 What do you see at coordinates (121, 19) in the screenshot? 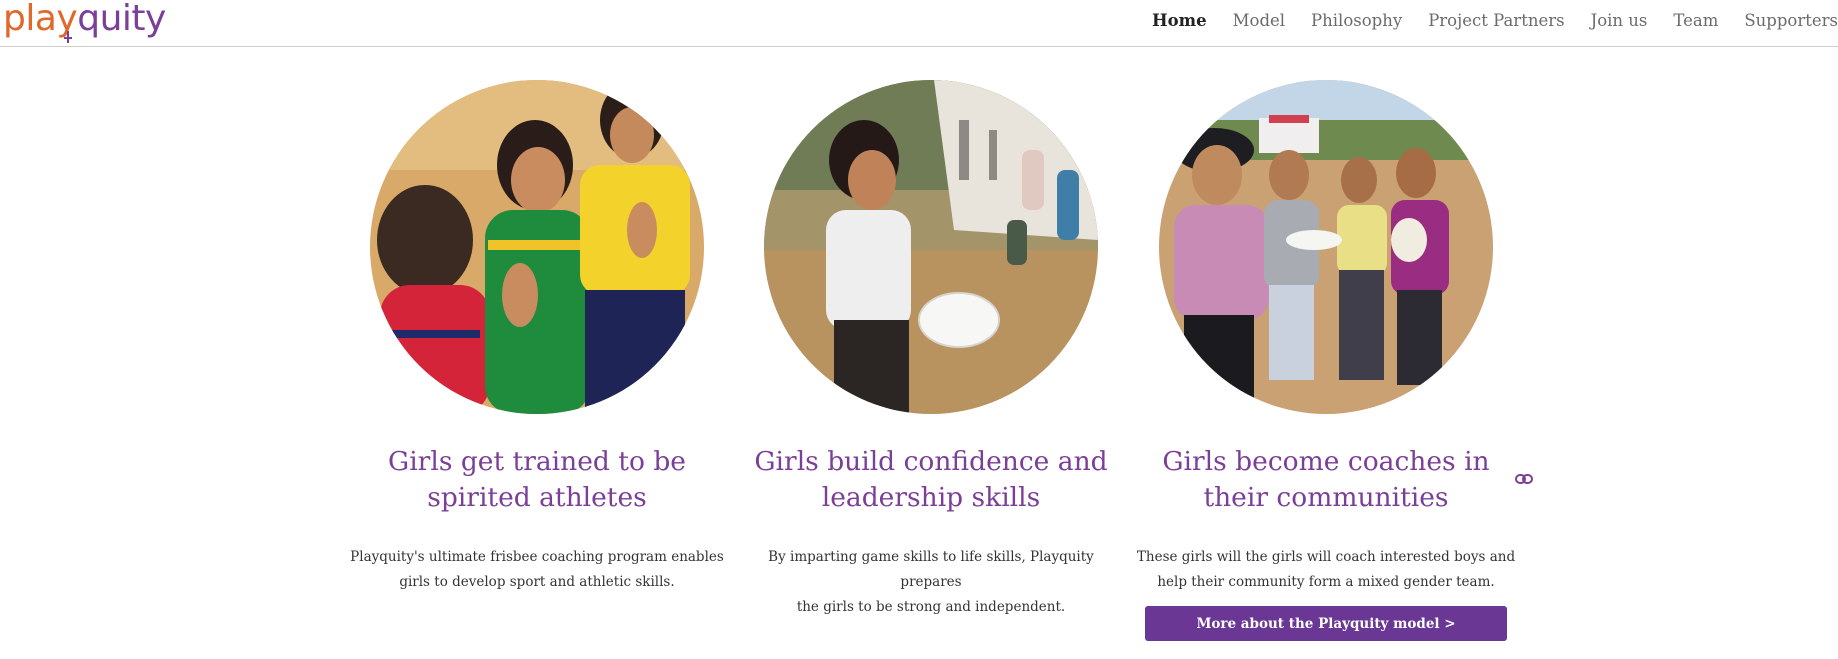
I see `logo-text-quity: quity` at bounding box center [121, 19].